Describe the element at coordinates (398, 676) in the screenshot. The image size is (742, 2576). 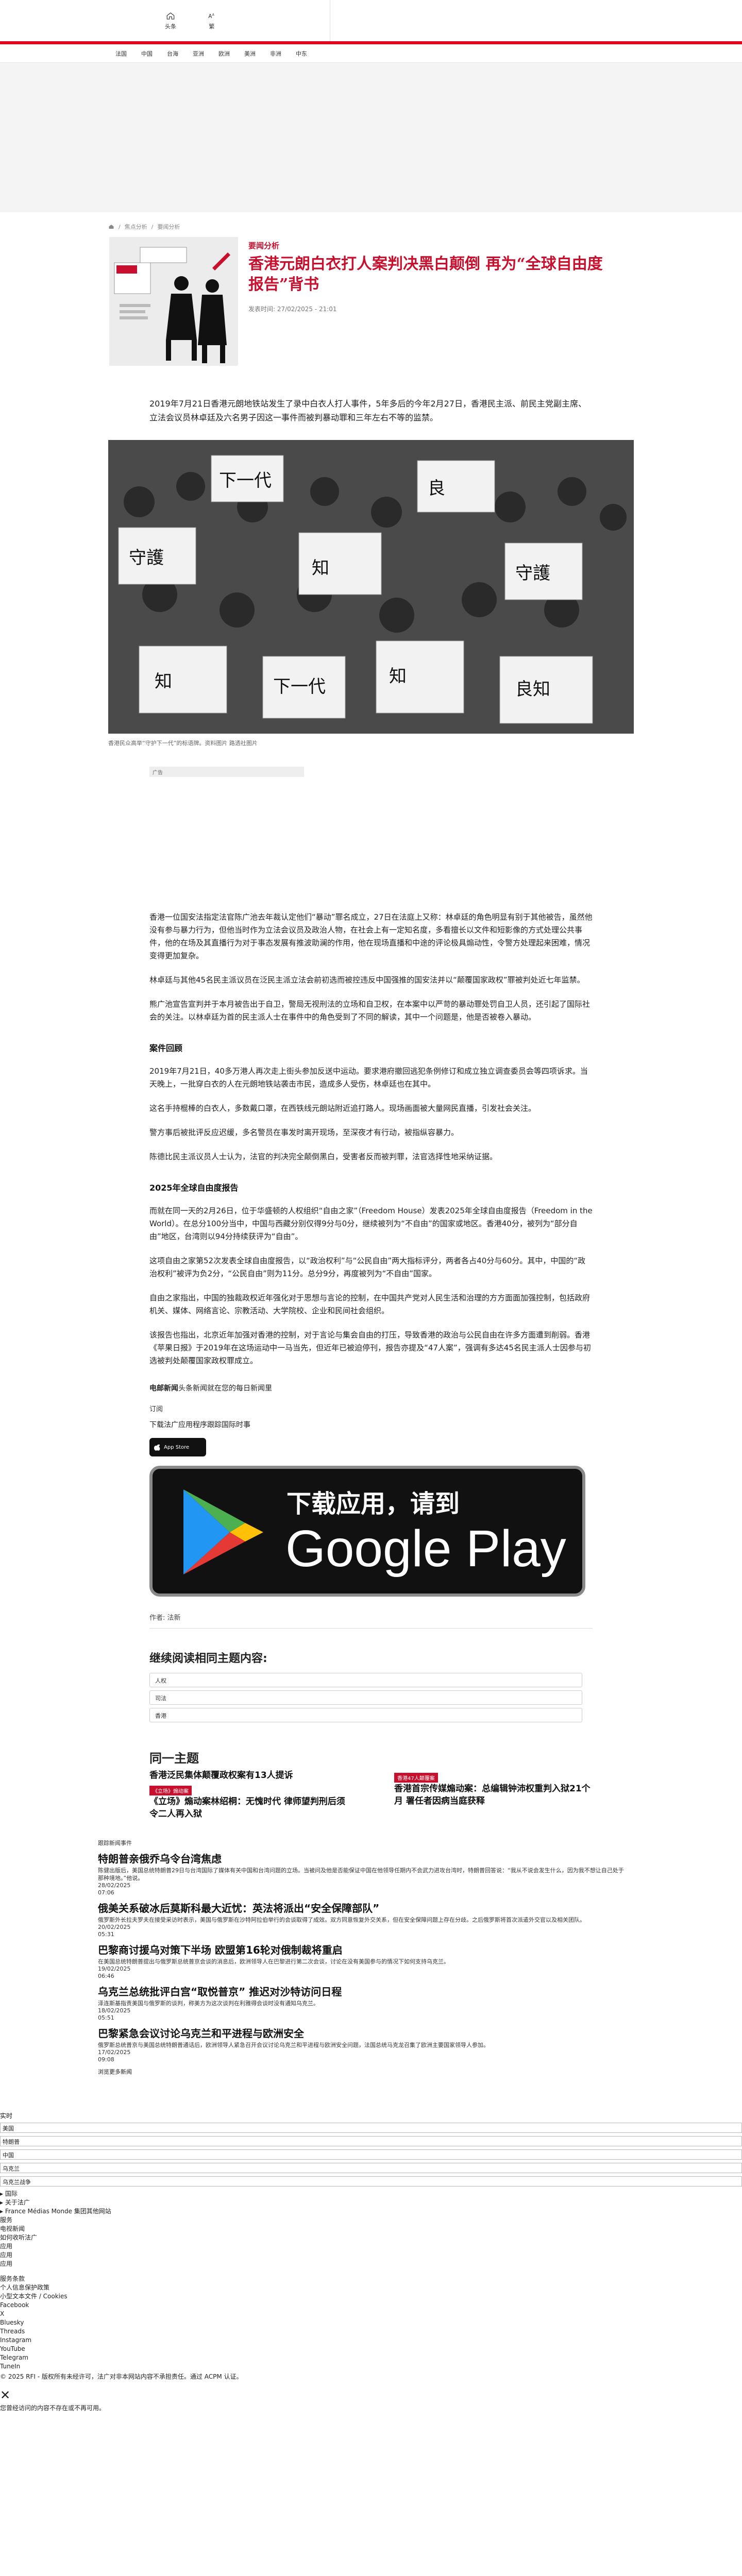
I see `svg-text: 知` at that location.